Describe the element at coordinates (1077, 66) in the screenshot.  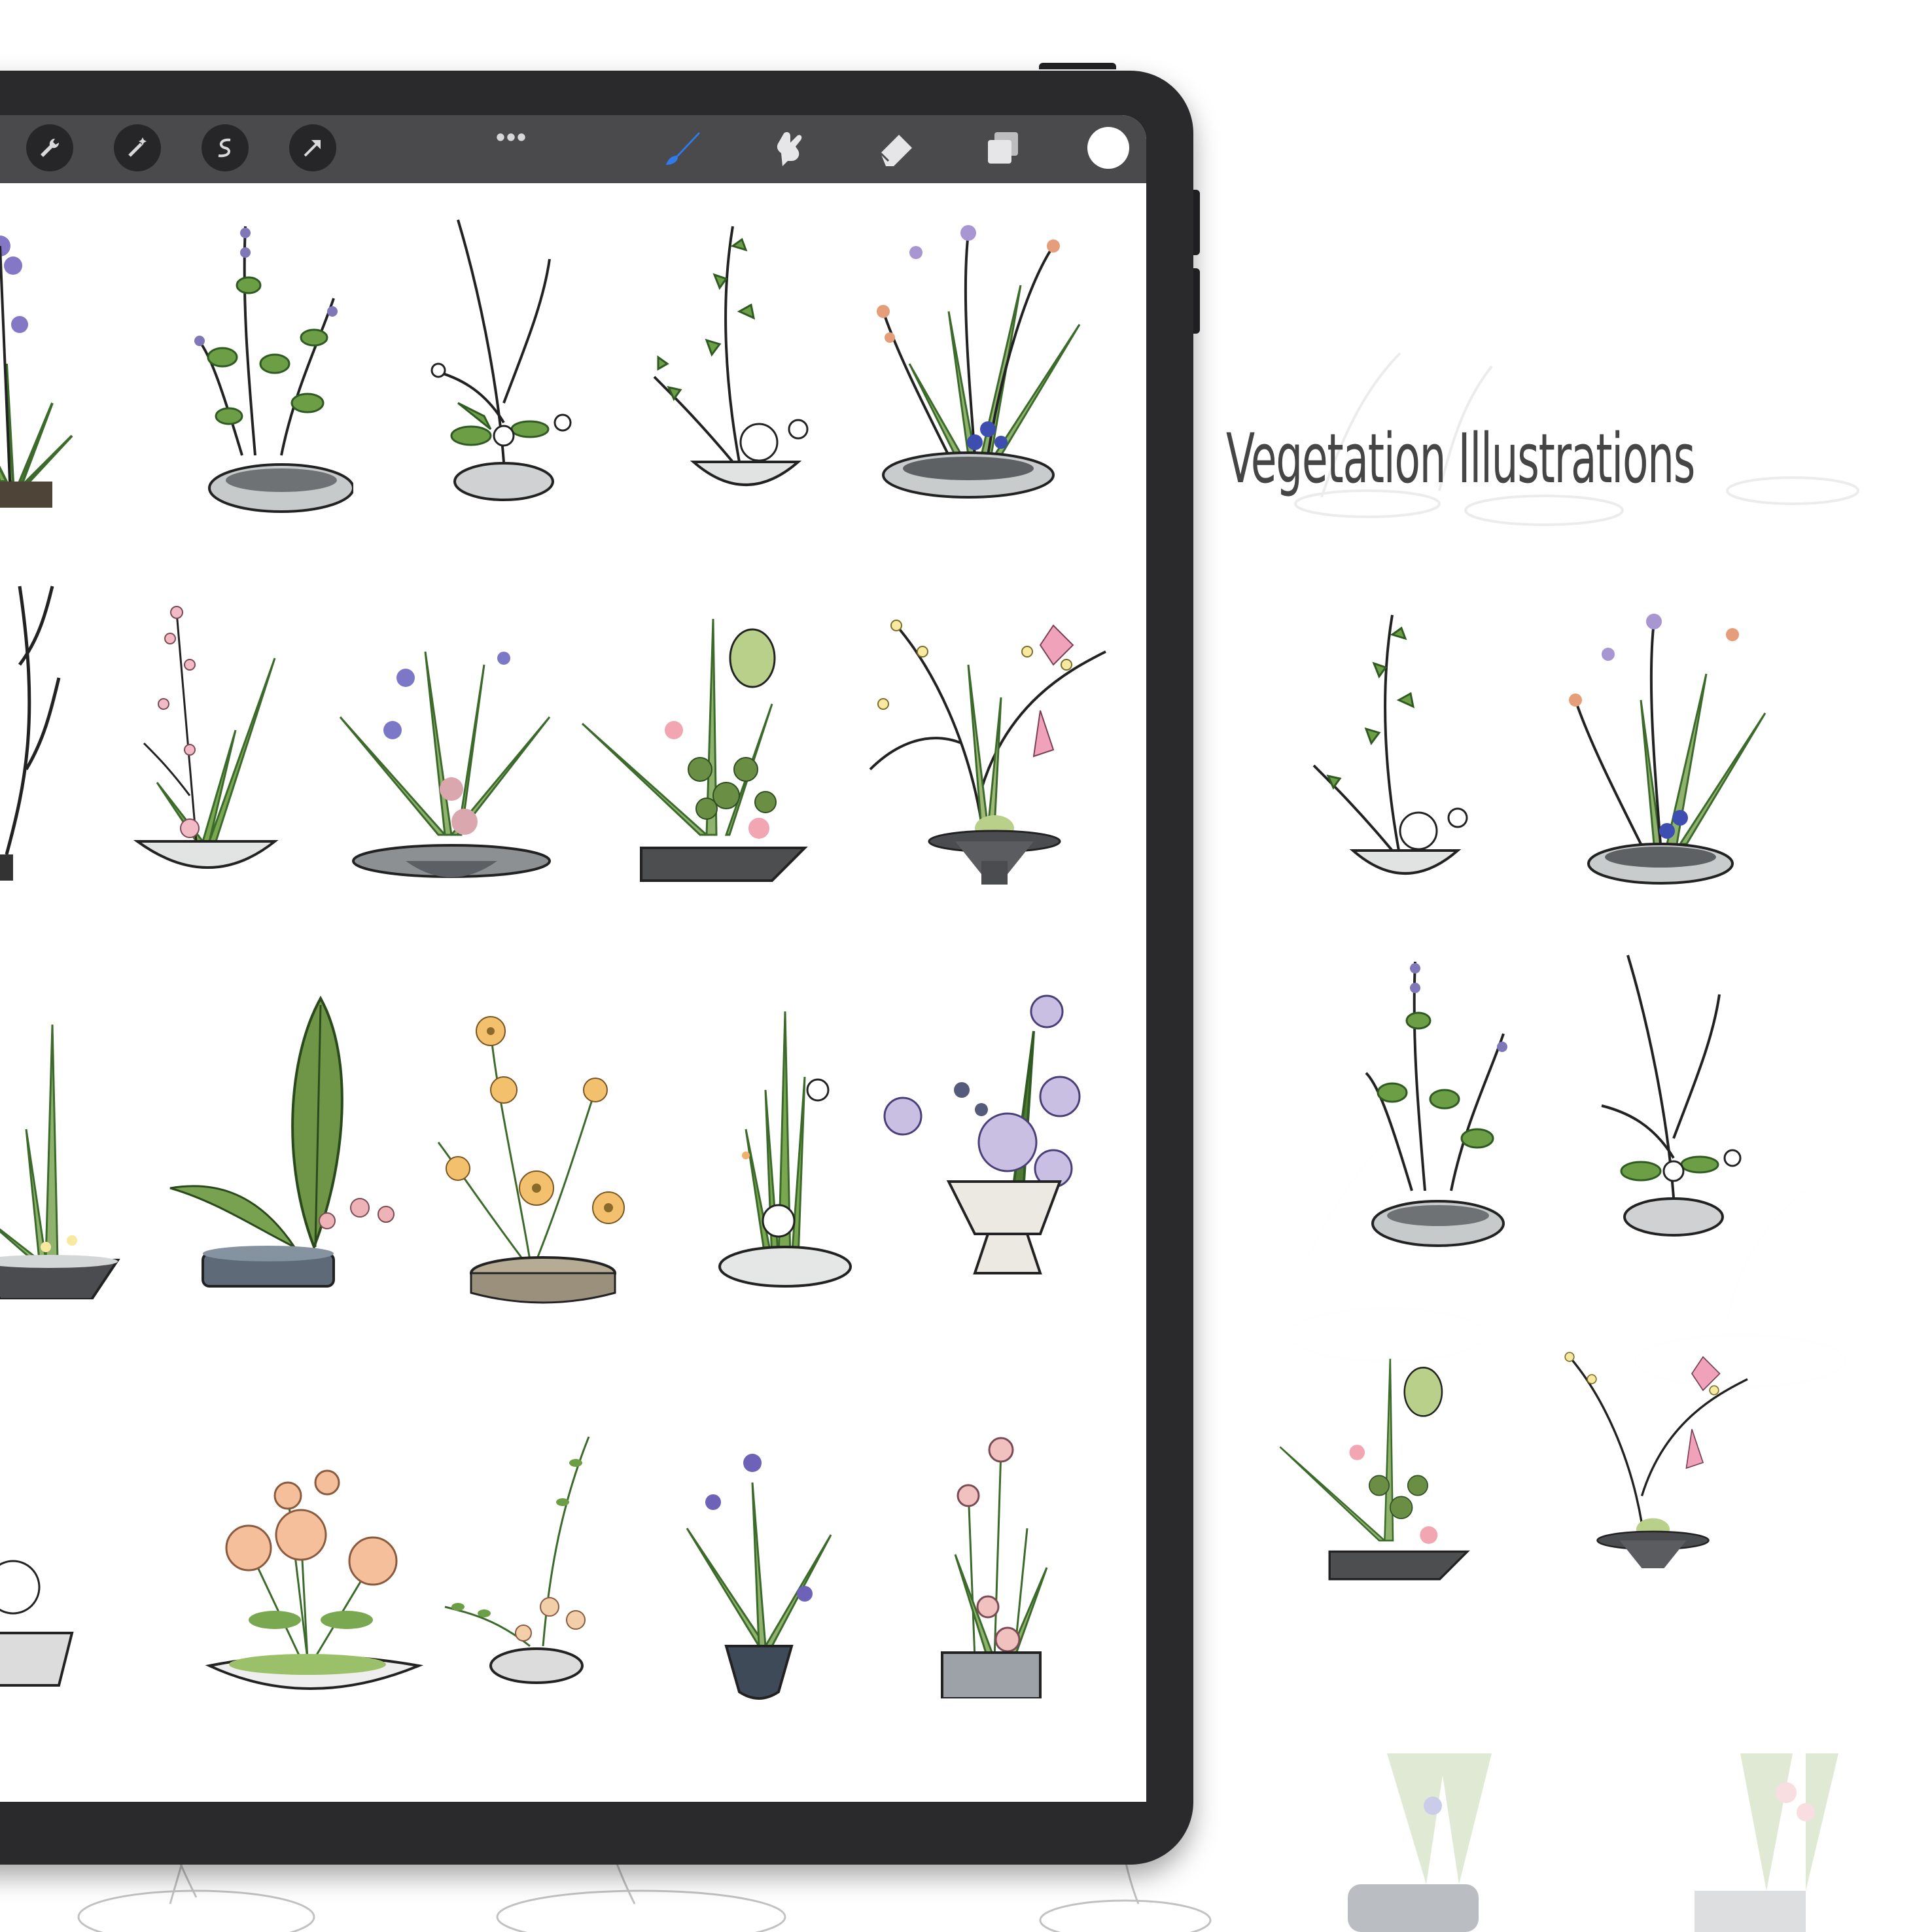
I see `tablet-top-button` at that location.